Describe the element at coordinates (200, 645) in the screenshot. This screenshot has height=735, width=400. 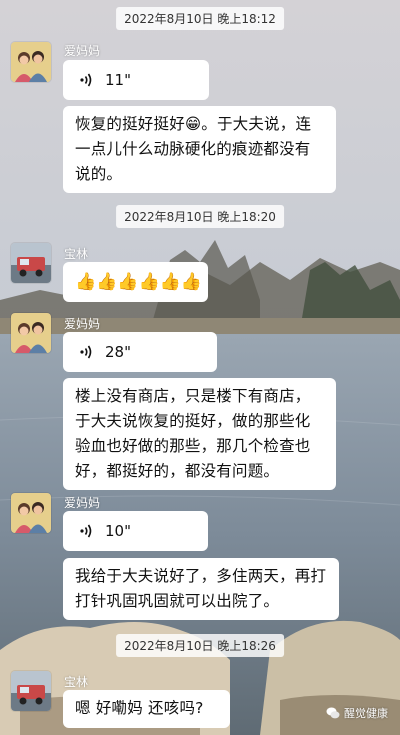
I see `timestamp: 2022年8月10日 晚上18:26` at that location.